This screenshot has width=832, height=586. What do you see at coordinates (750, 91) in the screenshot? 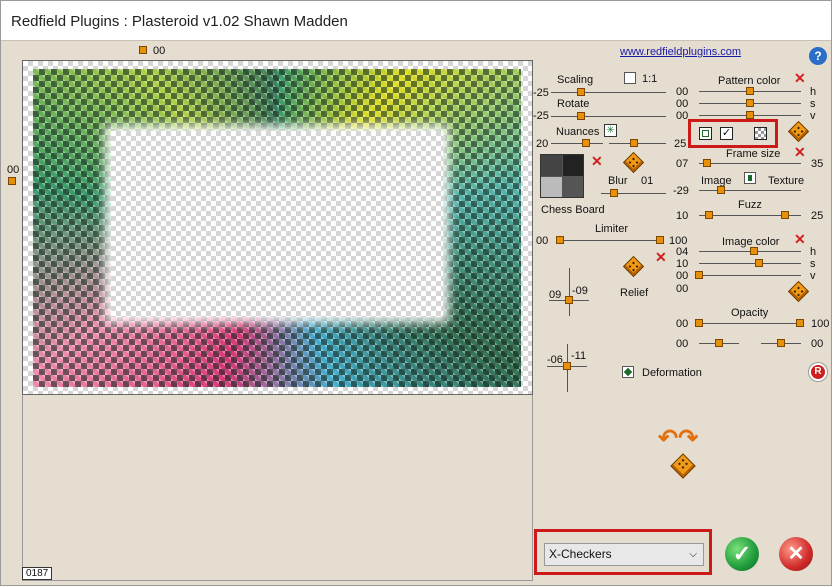
I see `pattern-h-handle` at bounding box center [750, 91].